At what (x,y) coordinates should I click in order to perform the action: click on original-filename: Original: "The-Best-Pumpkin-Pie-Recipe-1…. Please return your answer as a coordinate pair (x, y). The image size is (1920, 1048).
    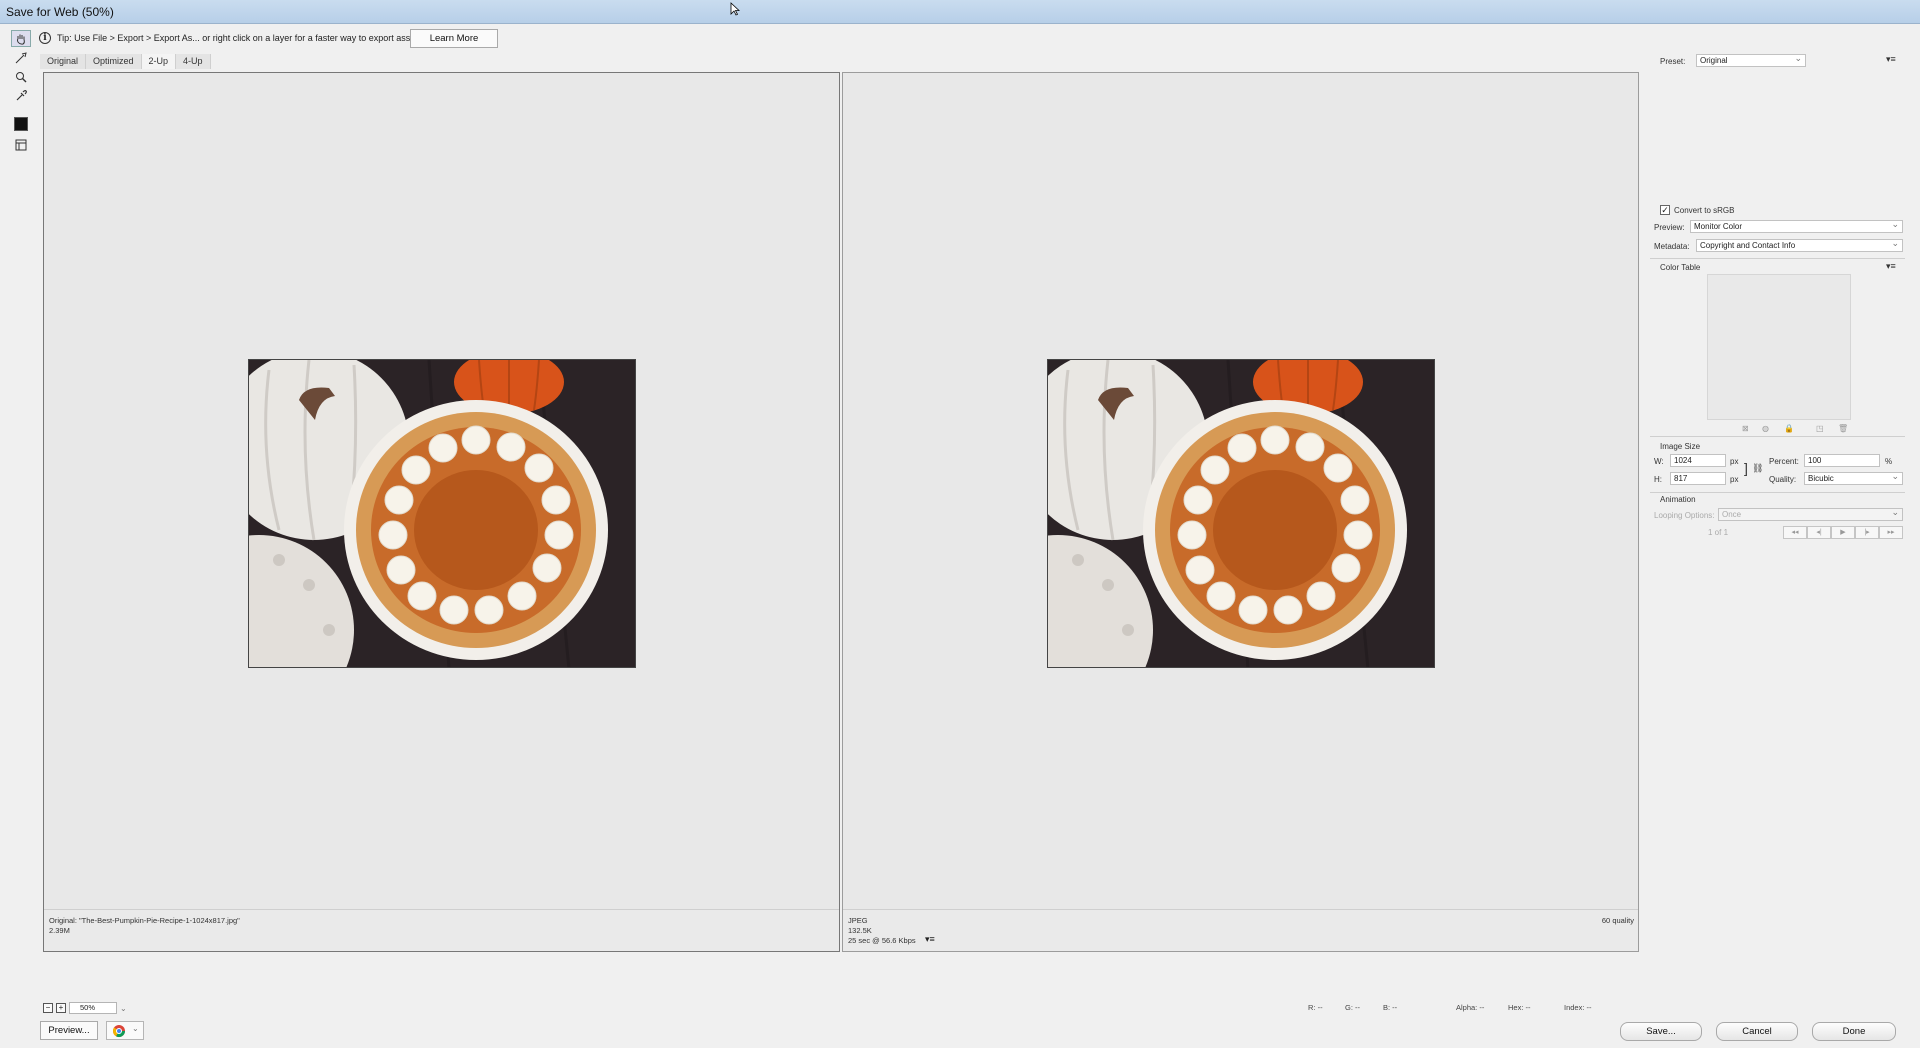
    Looking at the image, I should click on (144, 920).